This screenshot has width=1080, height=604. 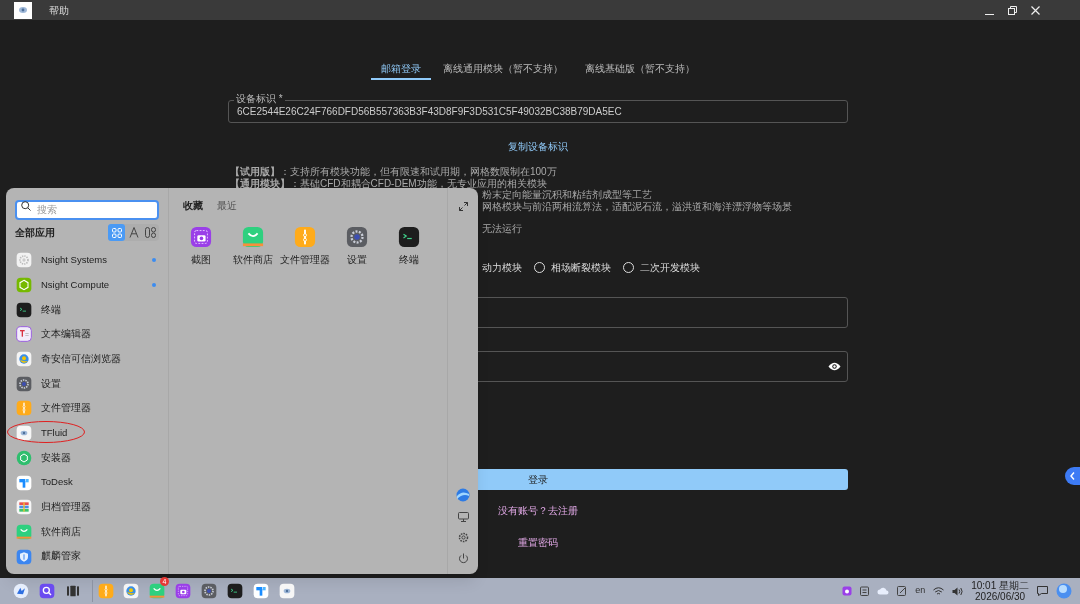 What do you see at coordinates (661, 267) in the screenshot?
I see `module-radio: 二次开发模块` at bounding box center [661, 267].